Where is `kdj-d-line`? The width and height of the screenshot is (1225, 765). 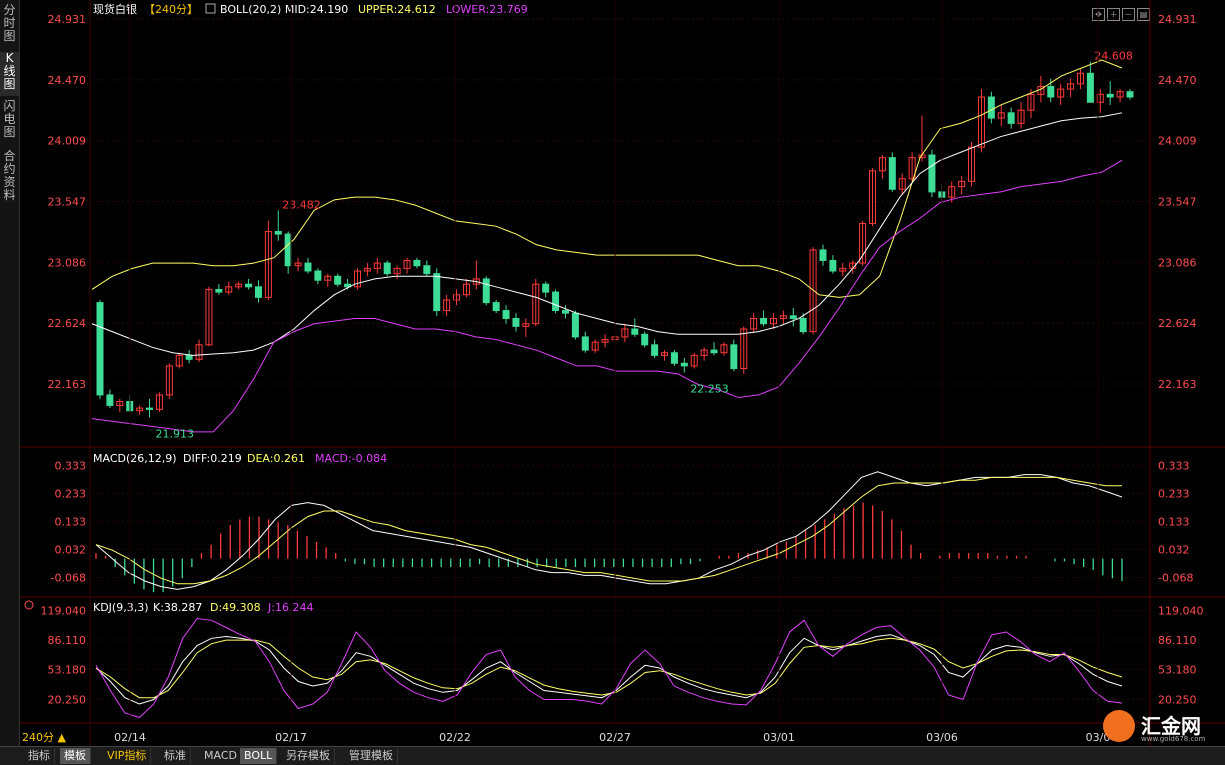 kdj-d-line is located at coordinates (609, 668).